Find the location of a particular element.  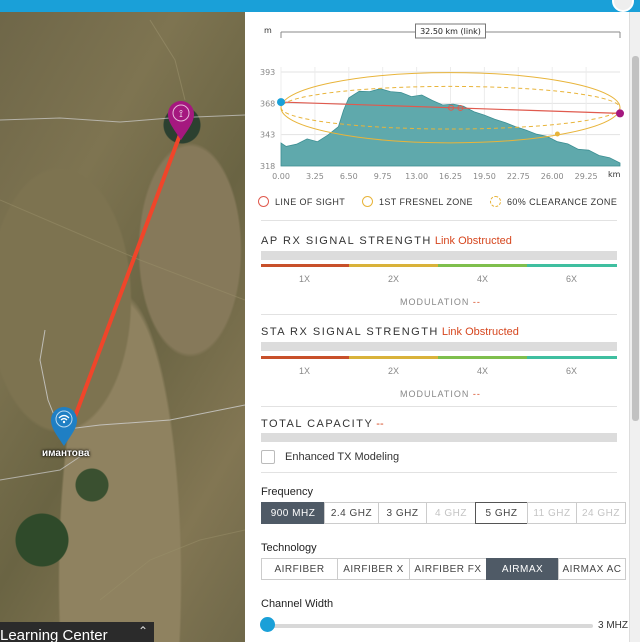

x-axis-unit: km is located at coordinates (614, 174).